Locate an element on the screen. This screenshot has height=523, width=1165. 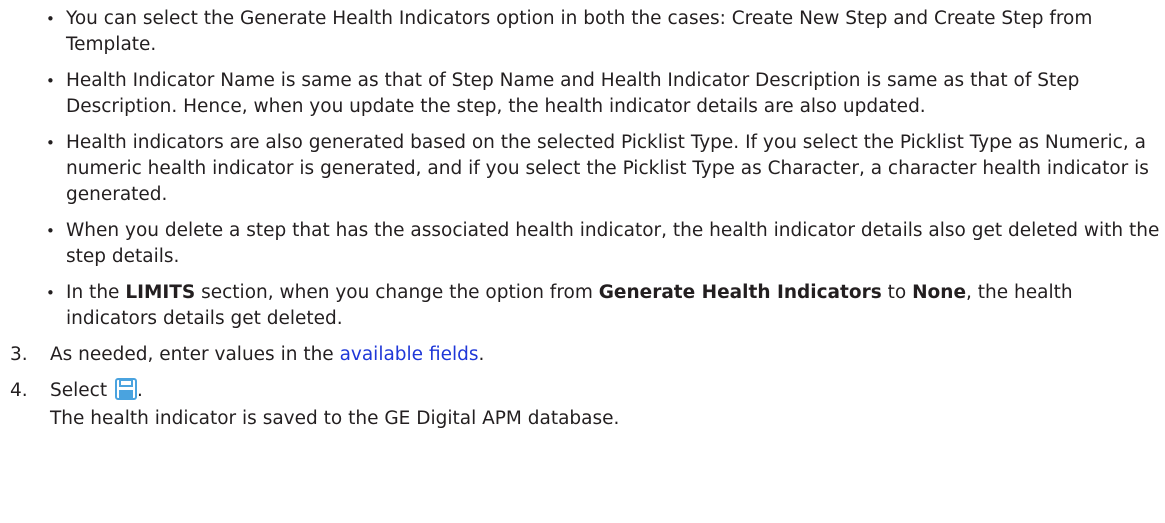
text-segment: section, when you change the option from is located at coordinates (397, 292).